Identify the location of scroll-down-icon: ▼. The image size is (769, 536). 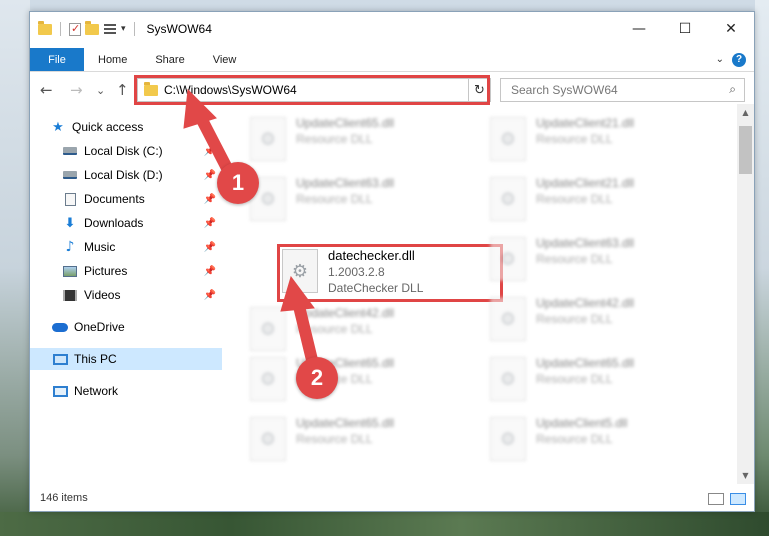
(745, 475).